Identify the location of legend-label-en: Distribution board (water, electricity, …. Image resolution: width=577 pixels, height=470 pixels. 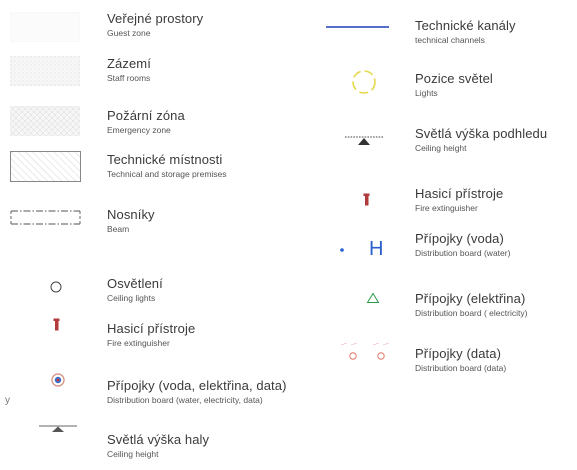
(185, 400).